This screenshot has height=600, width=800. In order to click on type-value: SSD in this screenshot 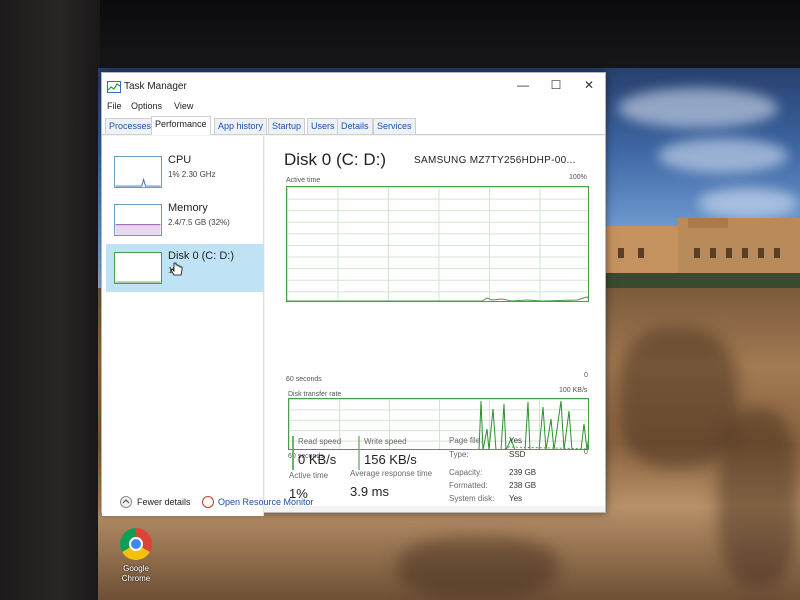, I will do `click(517, 454)`.